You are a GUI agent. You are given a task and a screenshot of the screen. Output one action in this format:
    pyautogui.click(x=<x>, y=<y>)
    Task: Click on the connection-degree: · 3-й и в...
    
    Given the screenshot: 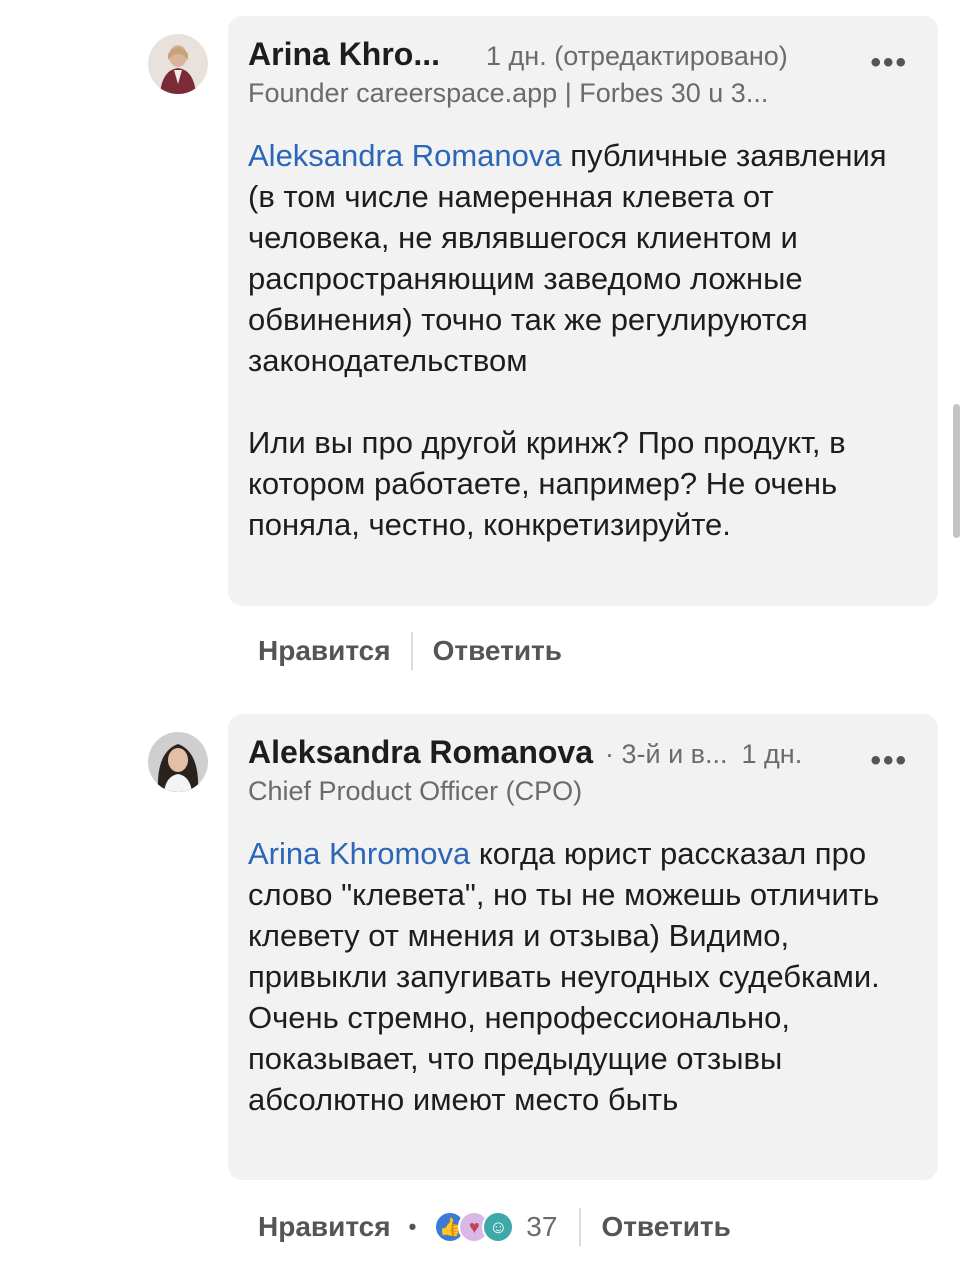 What is the action you would take?
    pyautogui.click(x=666, y=754)
    